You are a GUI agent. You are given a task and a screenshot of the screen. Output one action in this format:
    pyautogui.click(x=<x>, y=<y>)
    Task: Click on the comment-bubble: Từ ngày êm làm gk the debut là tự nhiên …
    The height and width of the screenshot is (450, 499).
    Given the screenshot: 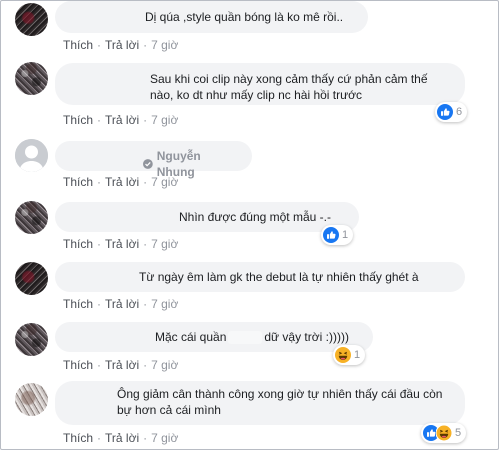 What is the action you would take?
    pyautogui.click(x=260, y=277)
    